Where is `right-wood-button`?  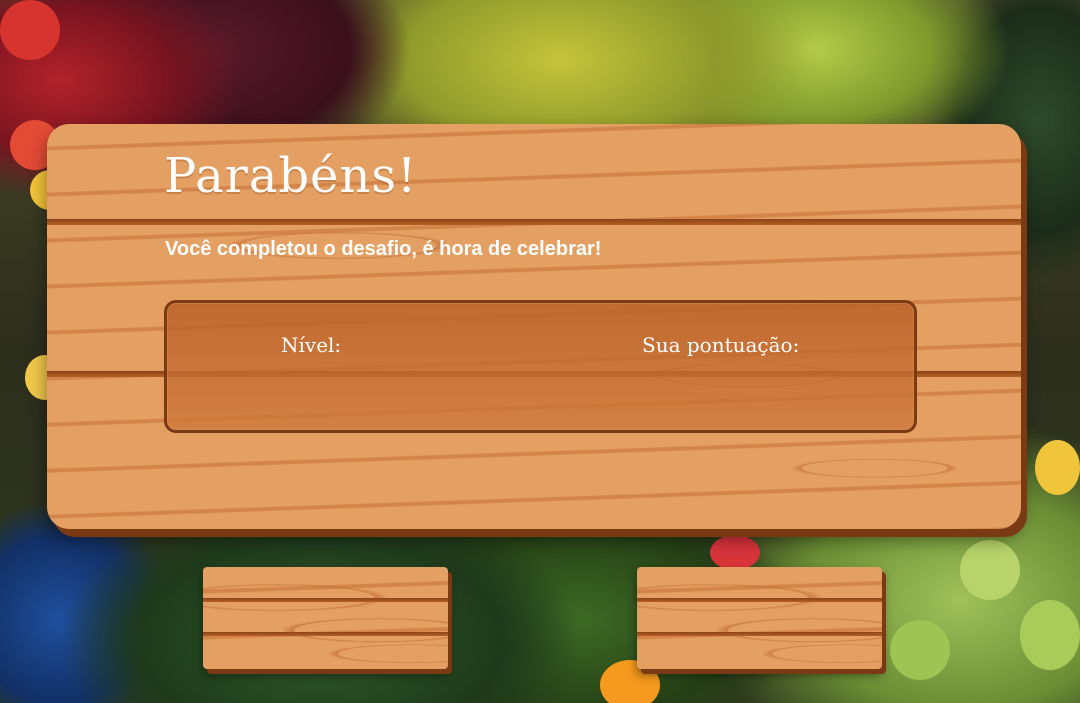
right-wood-button is located at coordinates (759, 618).